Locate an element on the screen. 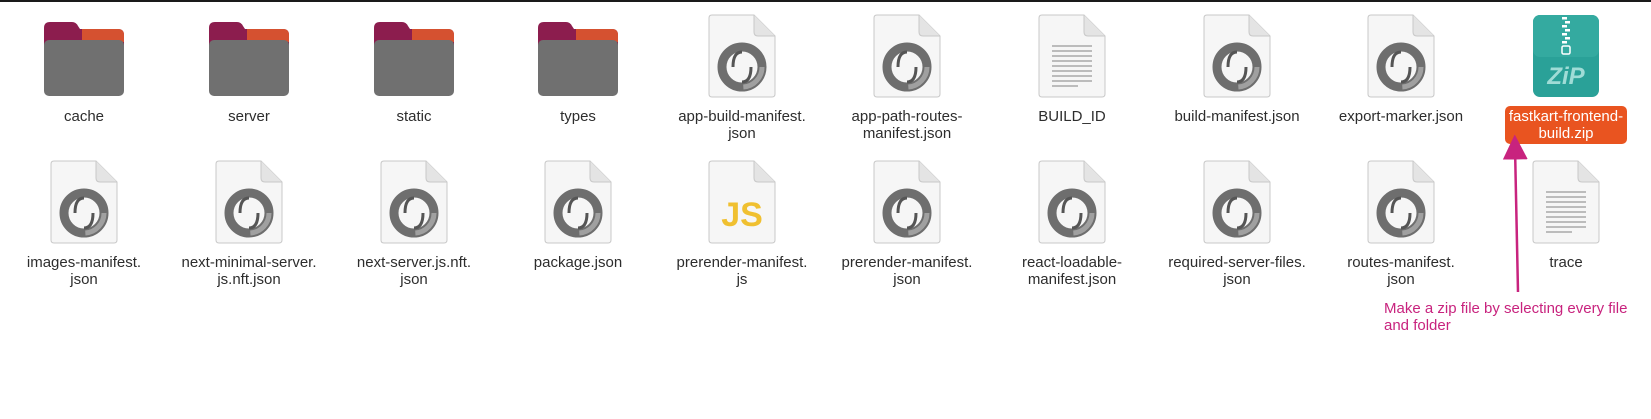  file-name-label: types is located at coordinates (578, 116).